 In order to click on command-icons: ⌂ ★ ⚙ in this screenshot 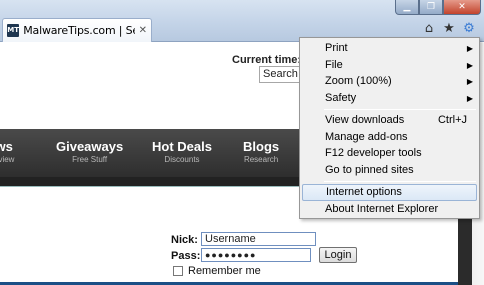, I will do `click(449, 29)`.